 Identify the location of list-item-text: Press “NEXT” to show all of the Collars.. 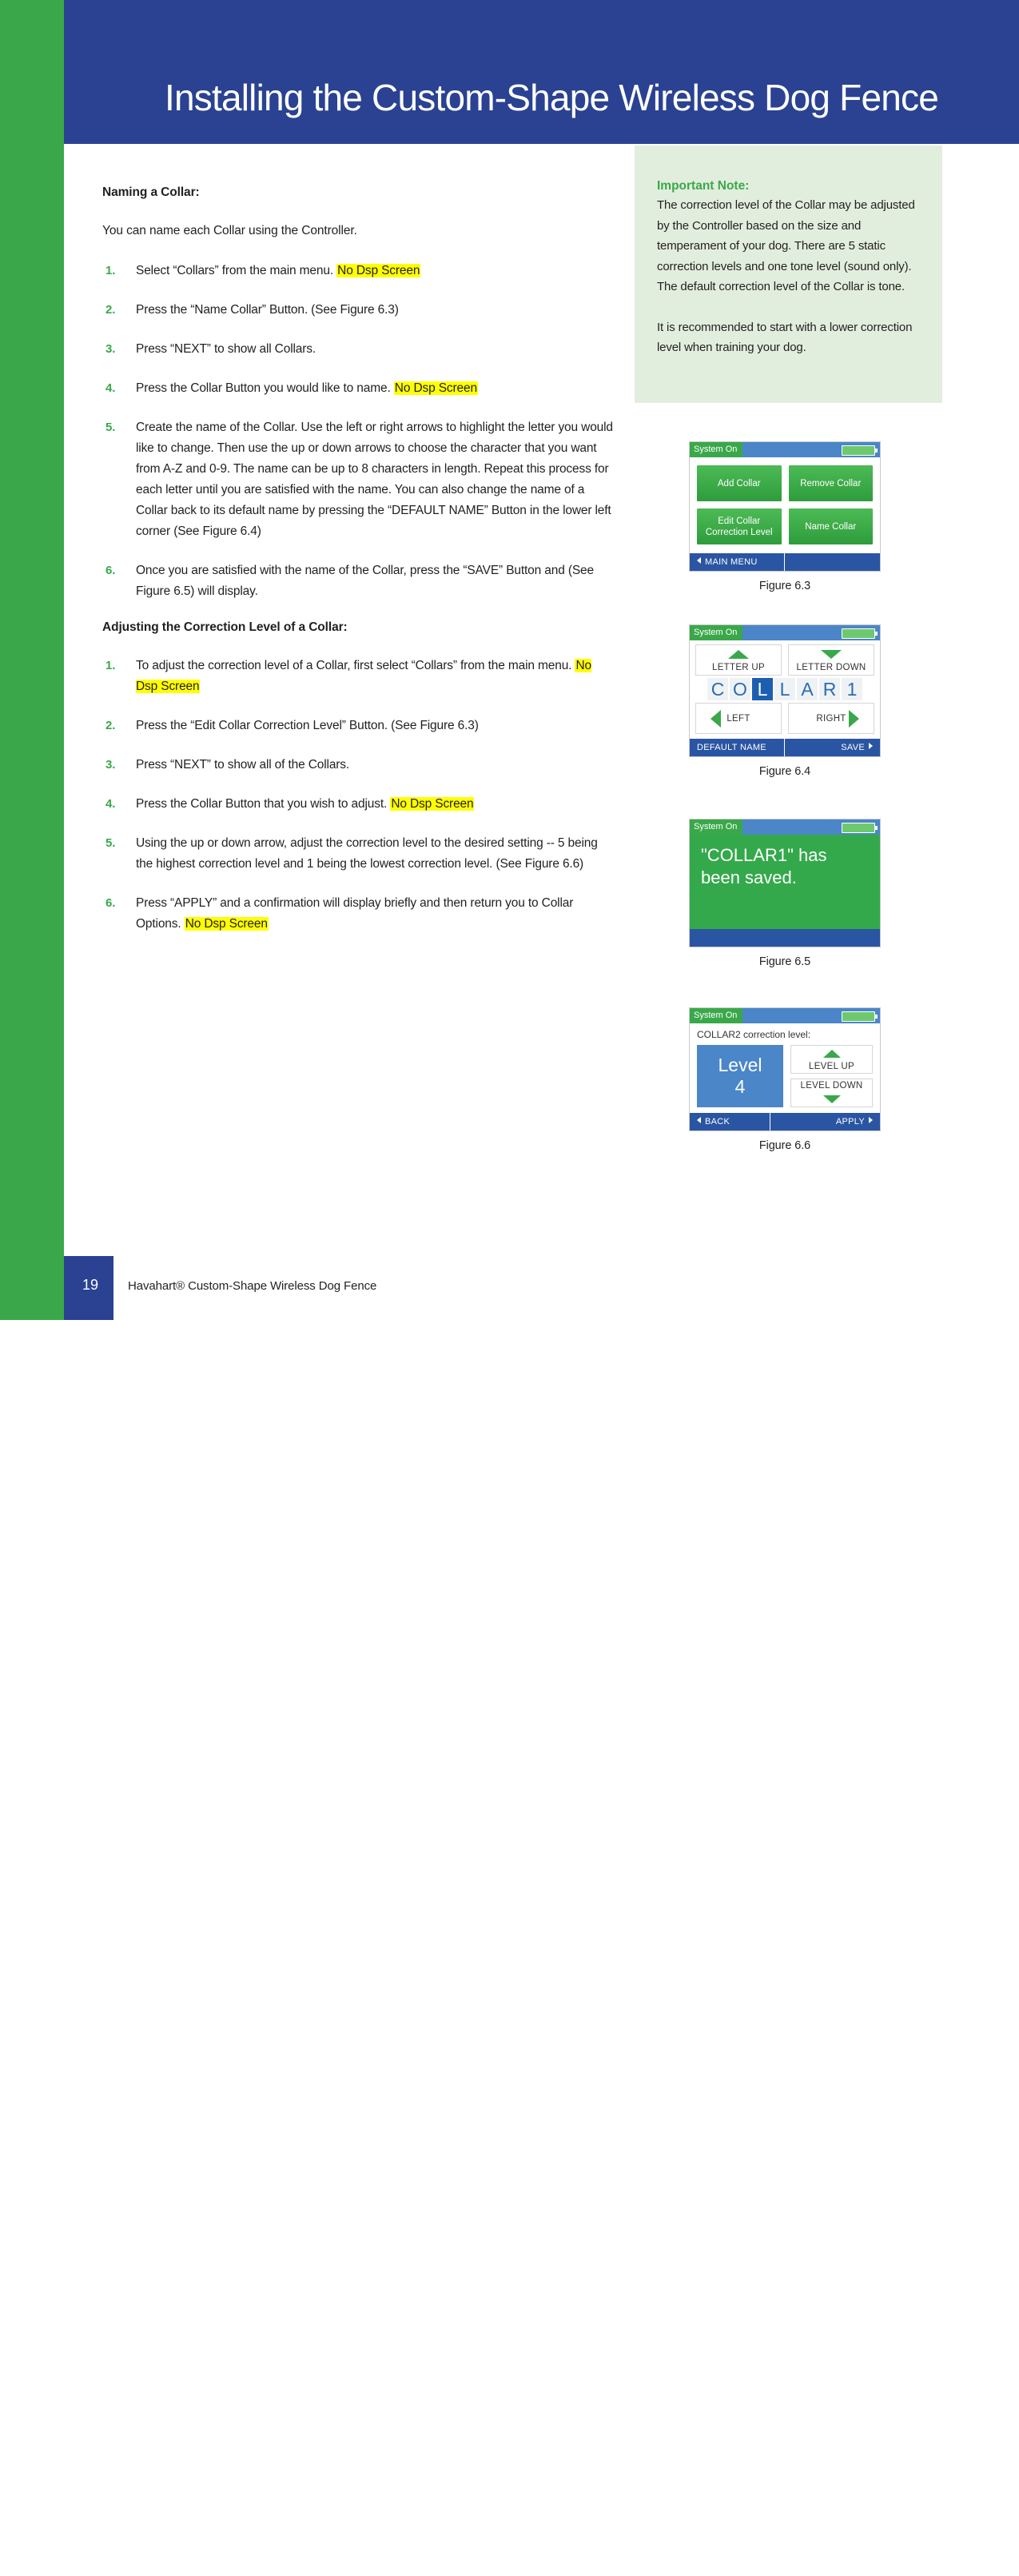
(243, 765).